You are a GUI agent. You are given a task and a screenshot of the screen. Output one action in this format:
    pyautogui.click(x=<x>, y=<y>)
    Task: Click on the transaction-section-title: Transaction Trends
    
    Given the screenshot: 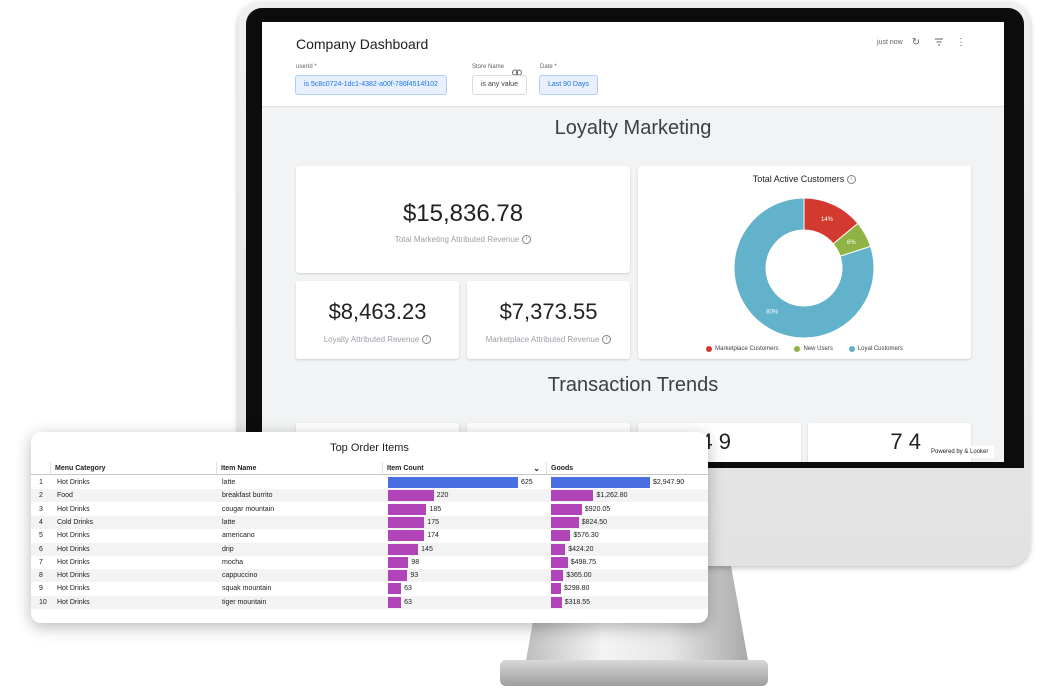 What is the action you would take?
    pyautogui.click(x=633, y=385)
    